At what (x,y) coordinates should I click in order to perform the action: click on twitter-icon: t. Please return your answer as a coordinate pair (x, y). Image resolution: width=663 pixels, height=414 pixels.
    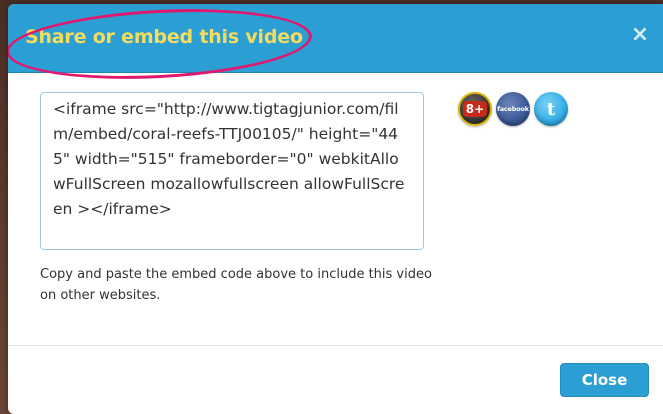
    Looking at the image, I should click on (551, 109).